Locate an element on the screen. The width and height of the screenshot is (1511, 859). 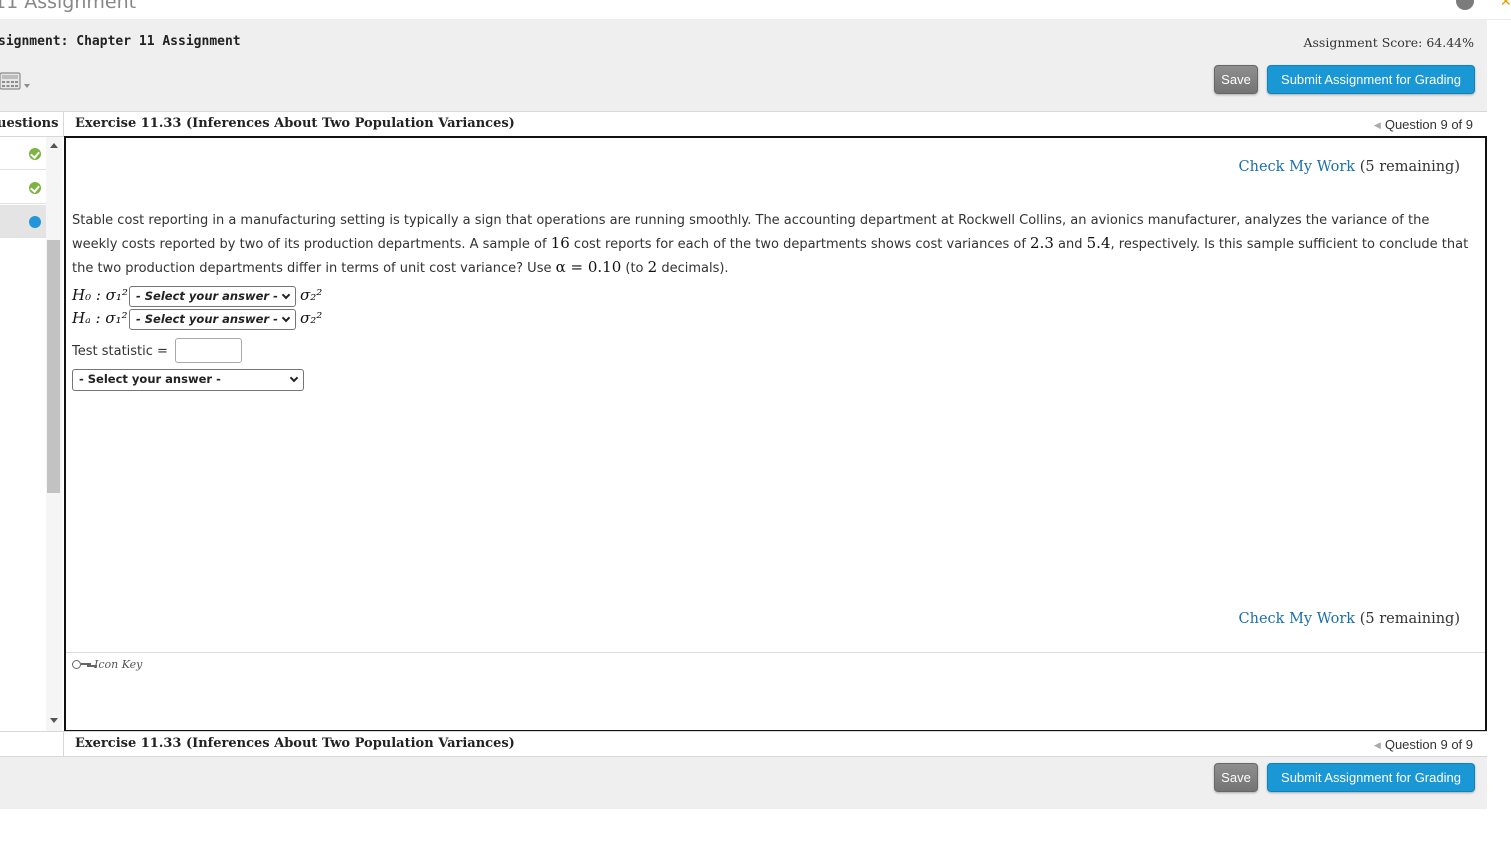
assignment-title: signment: Chapter 11 Assignment is located at coordinates (120, 41).